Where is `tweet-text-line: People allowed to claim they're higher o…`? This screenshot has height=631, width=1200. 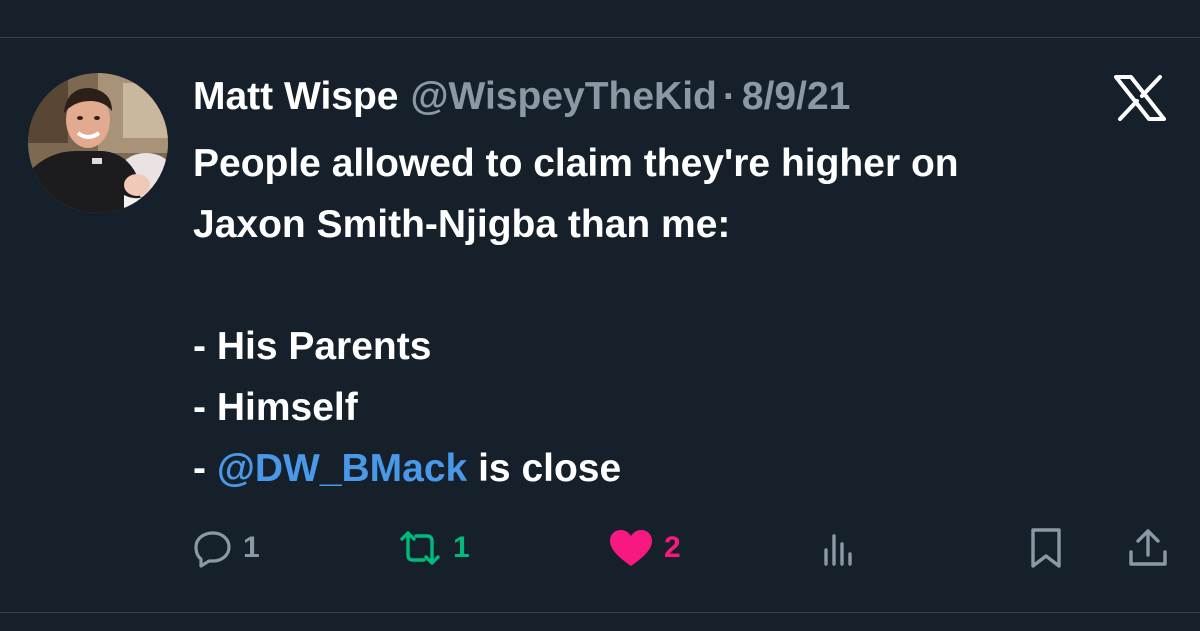 tweet-text-line: People allowed to claim they're higher o… is located at coordinates (576, 163).